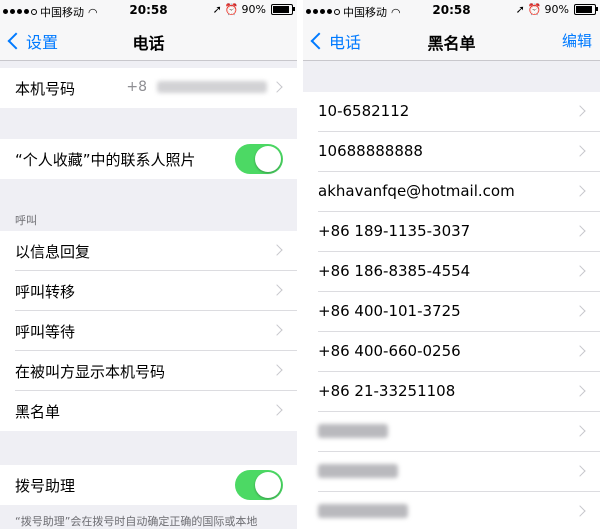  What do you see at coordinates (577, 40) in the screenshot?
I see `edit-button: 编辑` at bounding box center [577, 40].